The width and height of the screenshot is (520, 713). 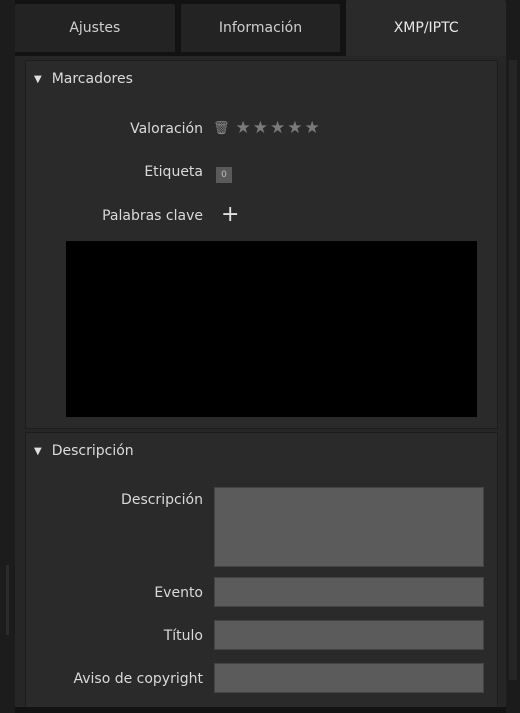 I want to click on description-section-header: ▼ Descripción, so click(x=84, y=451).